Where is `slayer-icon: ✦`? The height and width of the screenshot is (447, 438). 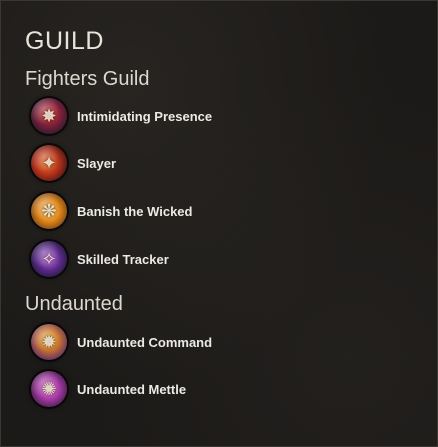 slayer-icon: ✦ is located at coordinates (49, 163).